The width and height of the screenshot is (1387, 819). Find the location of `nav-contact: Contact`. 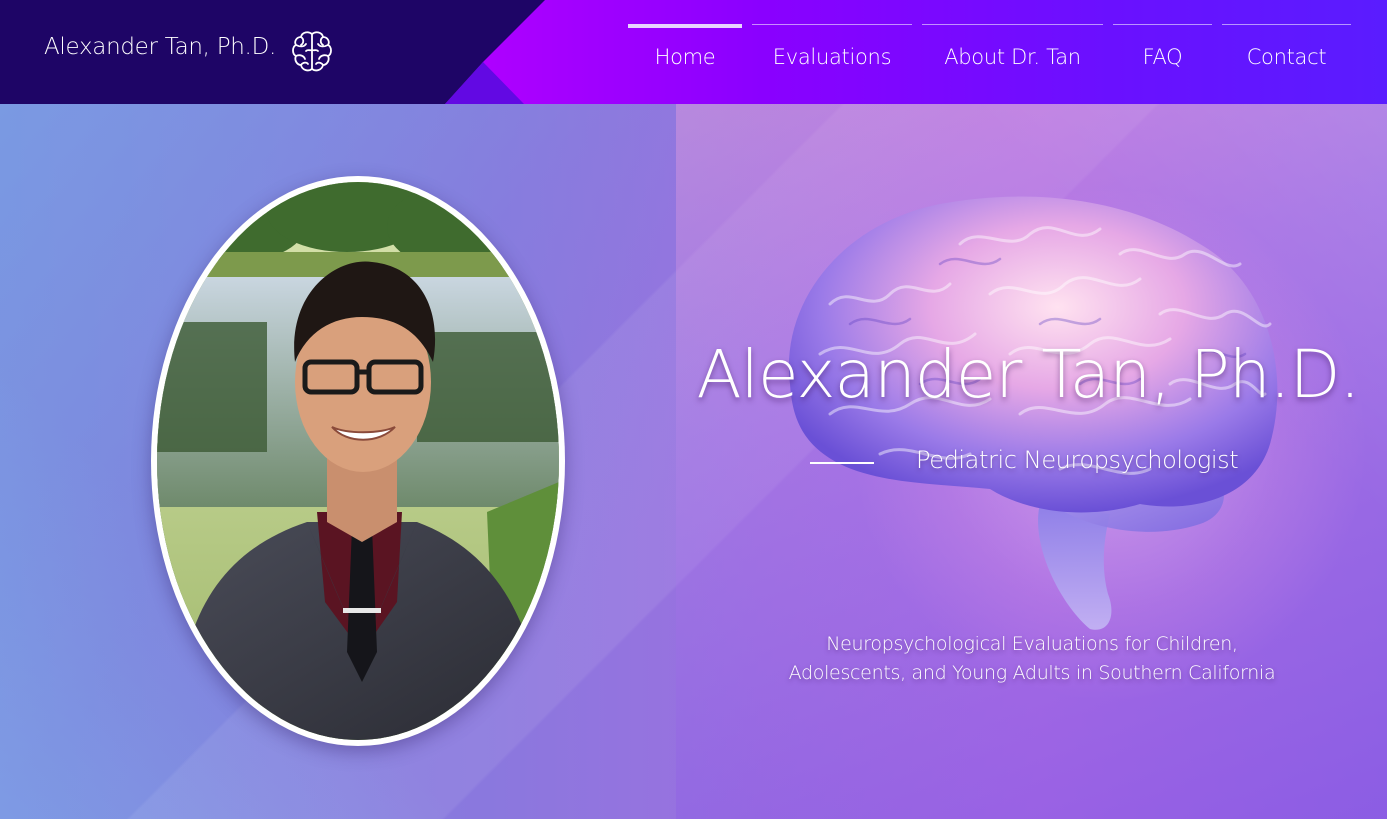

nav-contact: Contact is located at coordinates (1286, 54).